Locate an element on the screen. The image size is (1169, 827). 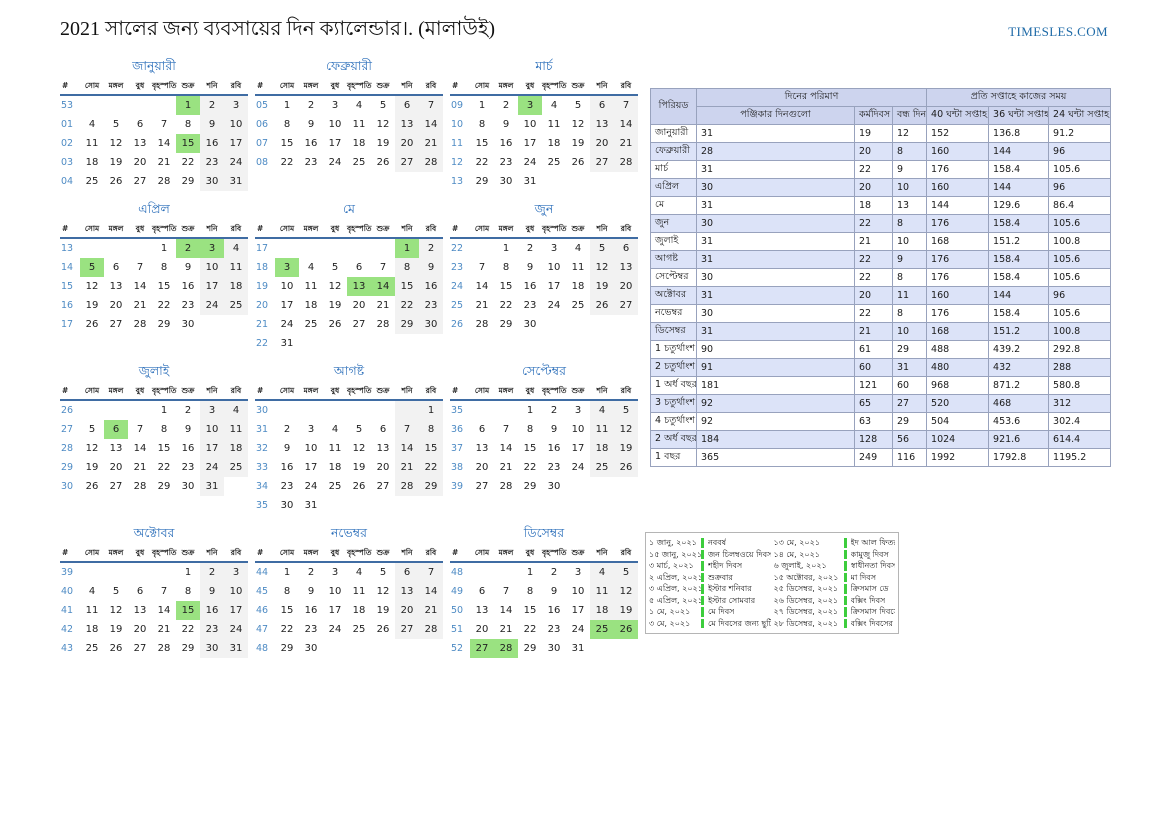
day-header: রবি is located at coordinates (236, 552).